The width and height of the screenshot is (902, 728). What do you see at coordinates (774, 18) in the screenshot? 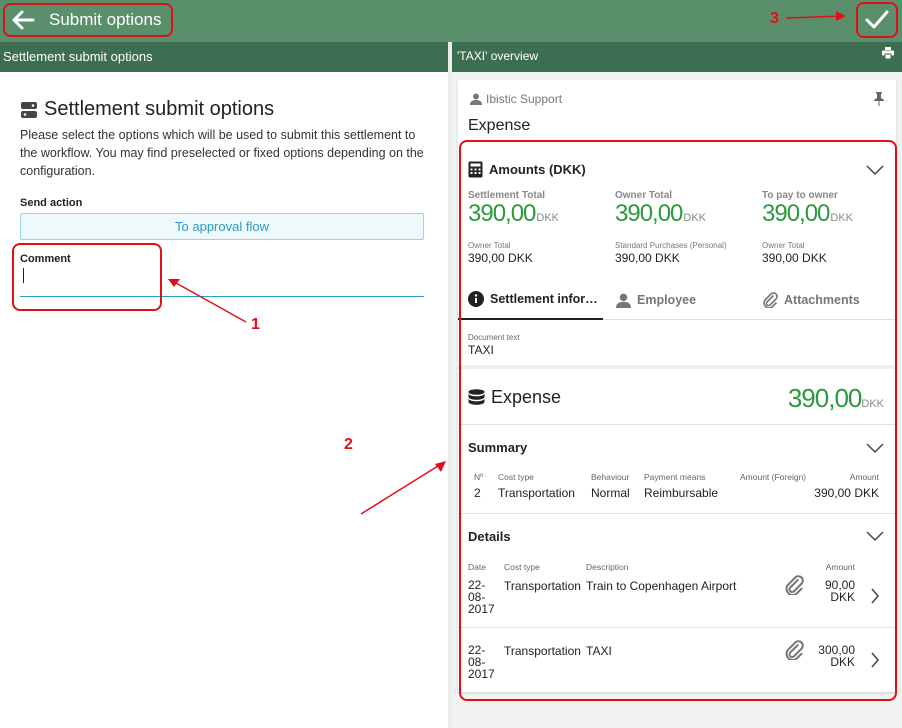
I see `annotation-number-3: 3` at bounding box center [774, 18].